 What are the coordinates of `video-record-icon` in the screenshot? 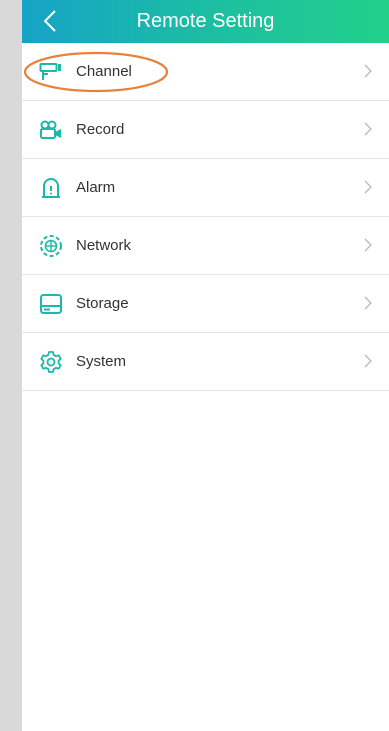 It's located at (51, 130).